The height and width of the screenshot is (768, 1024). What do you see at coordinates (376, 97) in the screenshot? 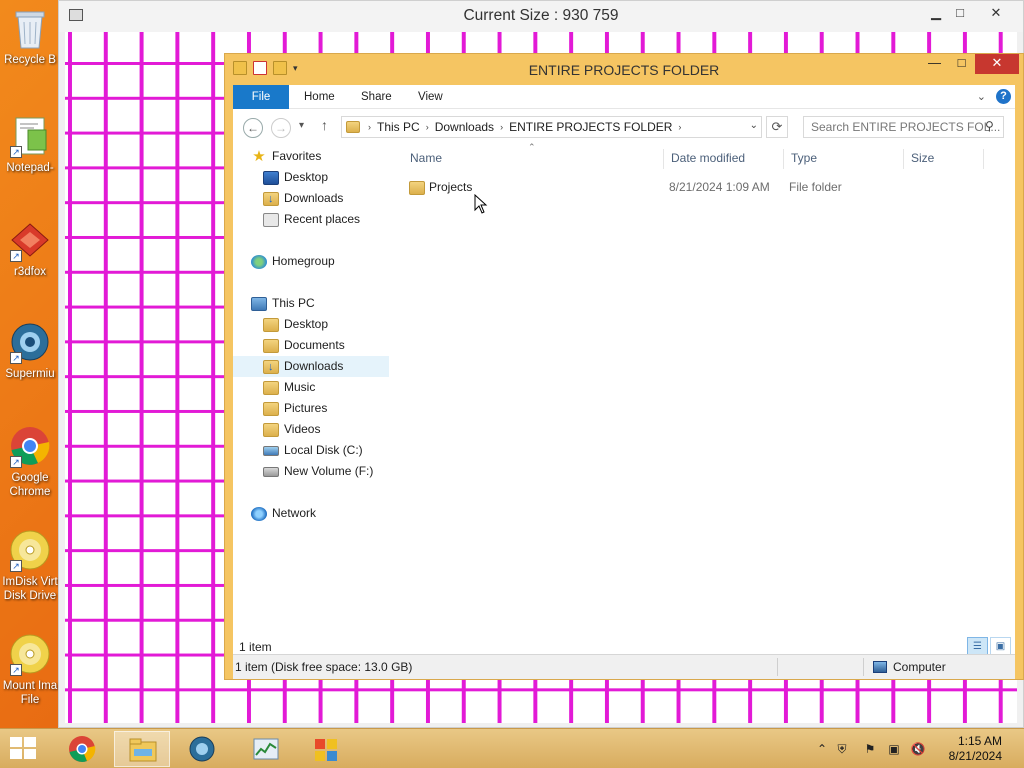
I see `tab-share: Share` at bounding box center [376, 97].